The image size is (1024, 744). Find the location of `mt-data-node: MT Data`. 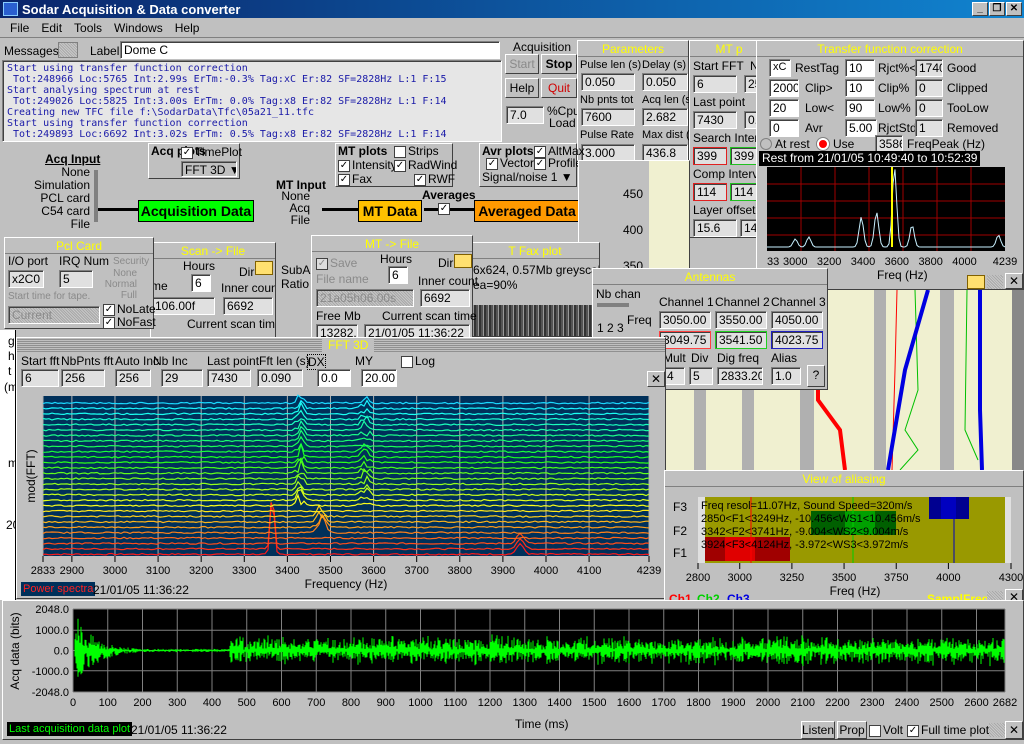

mt-data-node: MT Data is located at coordinates (390, 211).